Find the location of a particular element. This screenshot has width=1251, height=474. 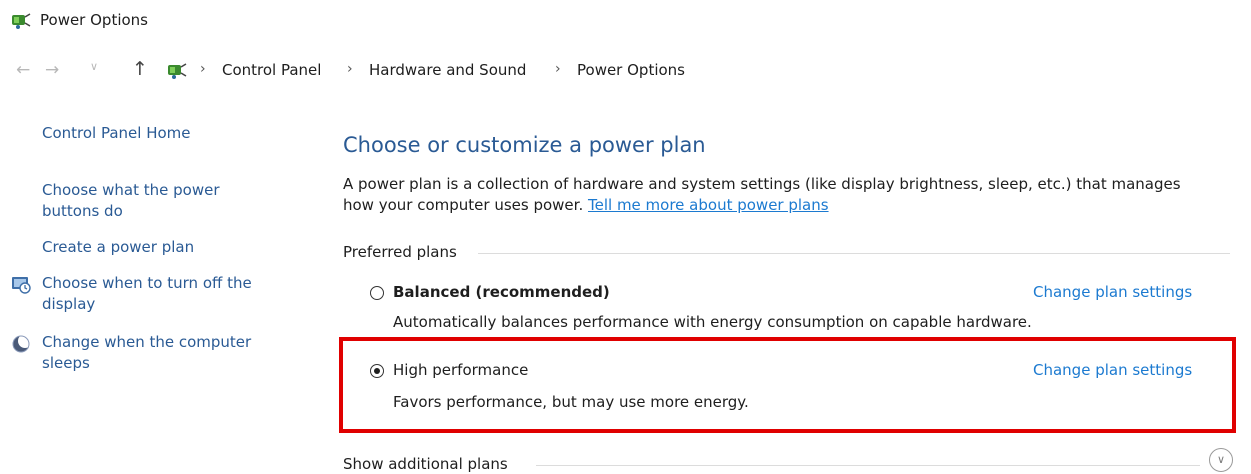

breadcrumb-control-panel: Control Panel is located at coordinates (271, 70).